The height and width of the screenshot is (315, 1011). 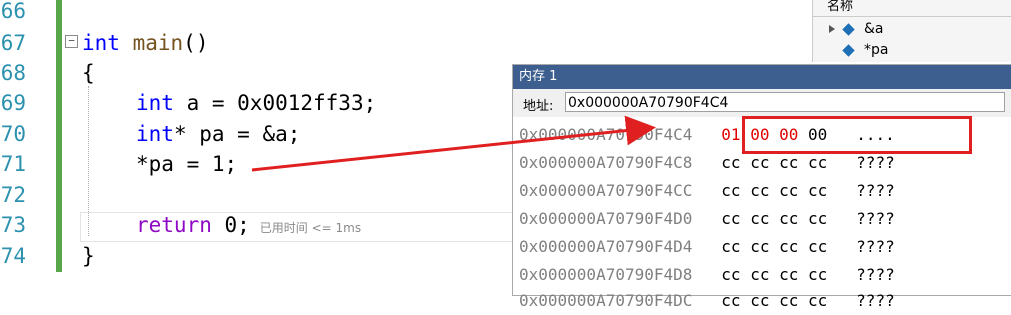 I want to click on annotation-arrow, so click(x=453, y=143).